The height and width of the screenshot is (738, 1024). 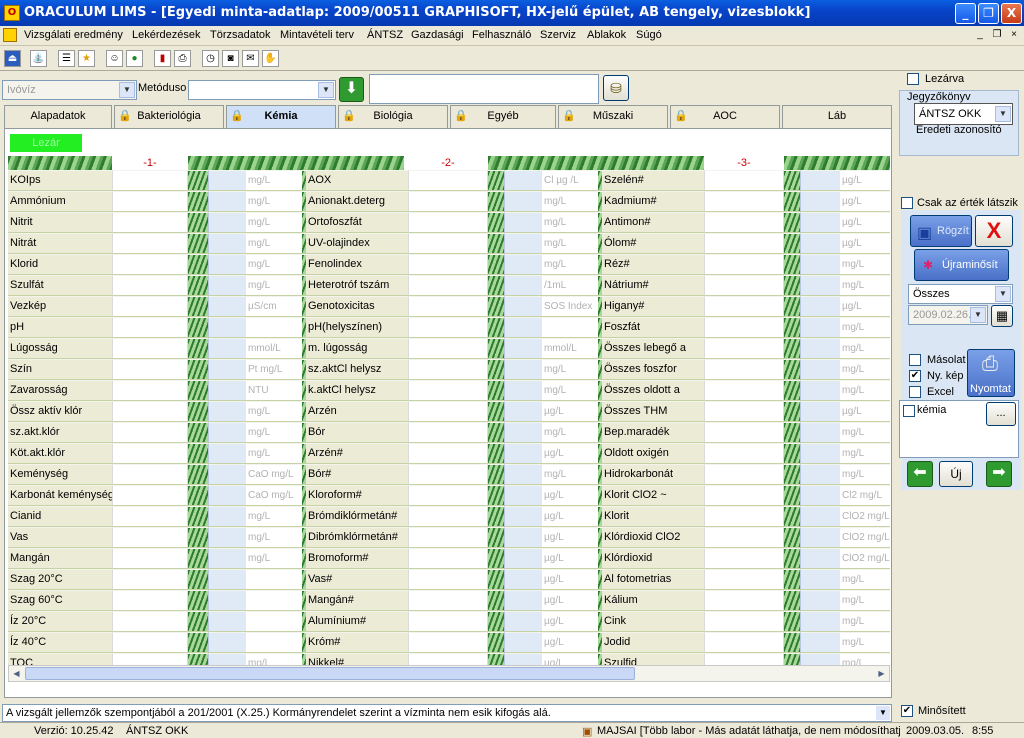 I want to click on clock-icon: ◷, so click(x=210, y=58).